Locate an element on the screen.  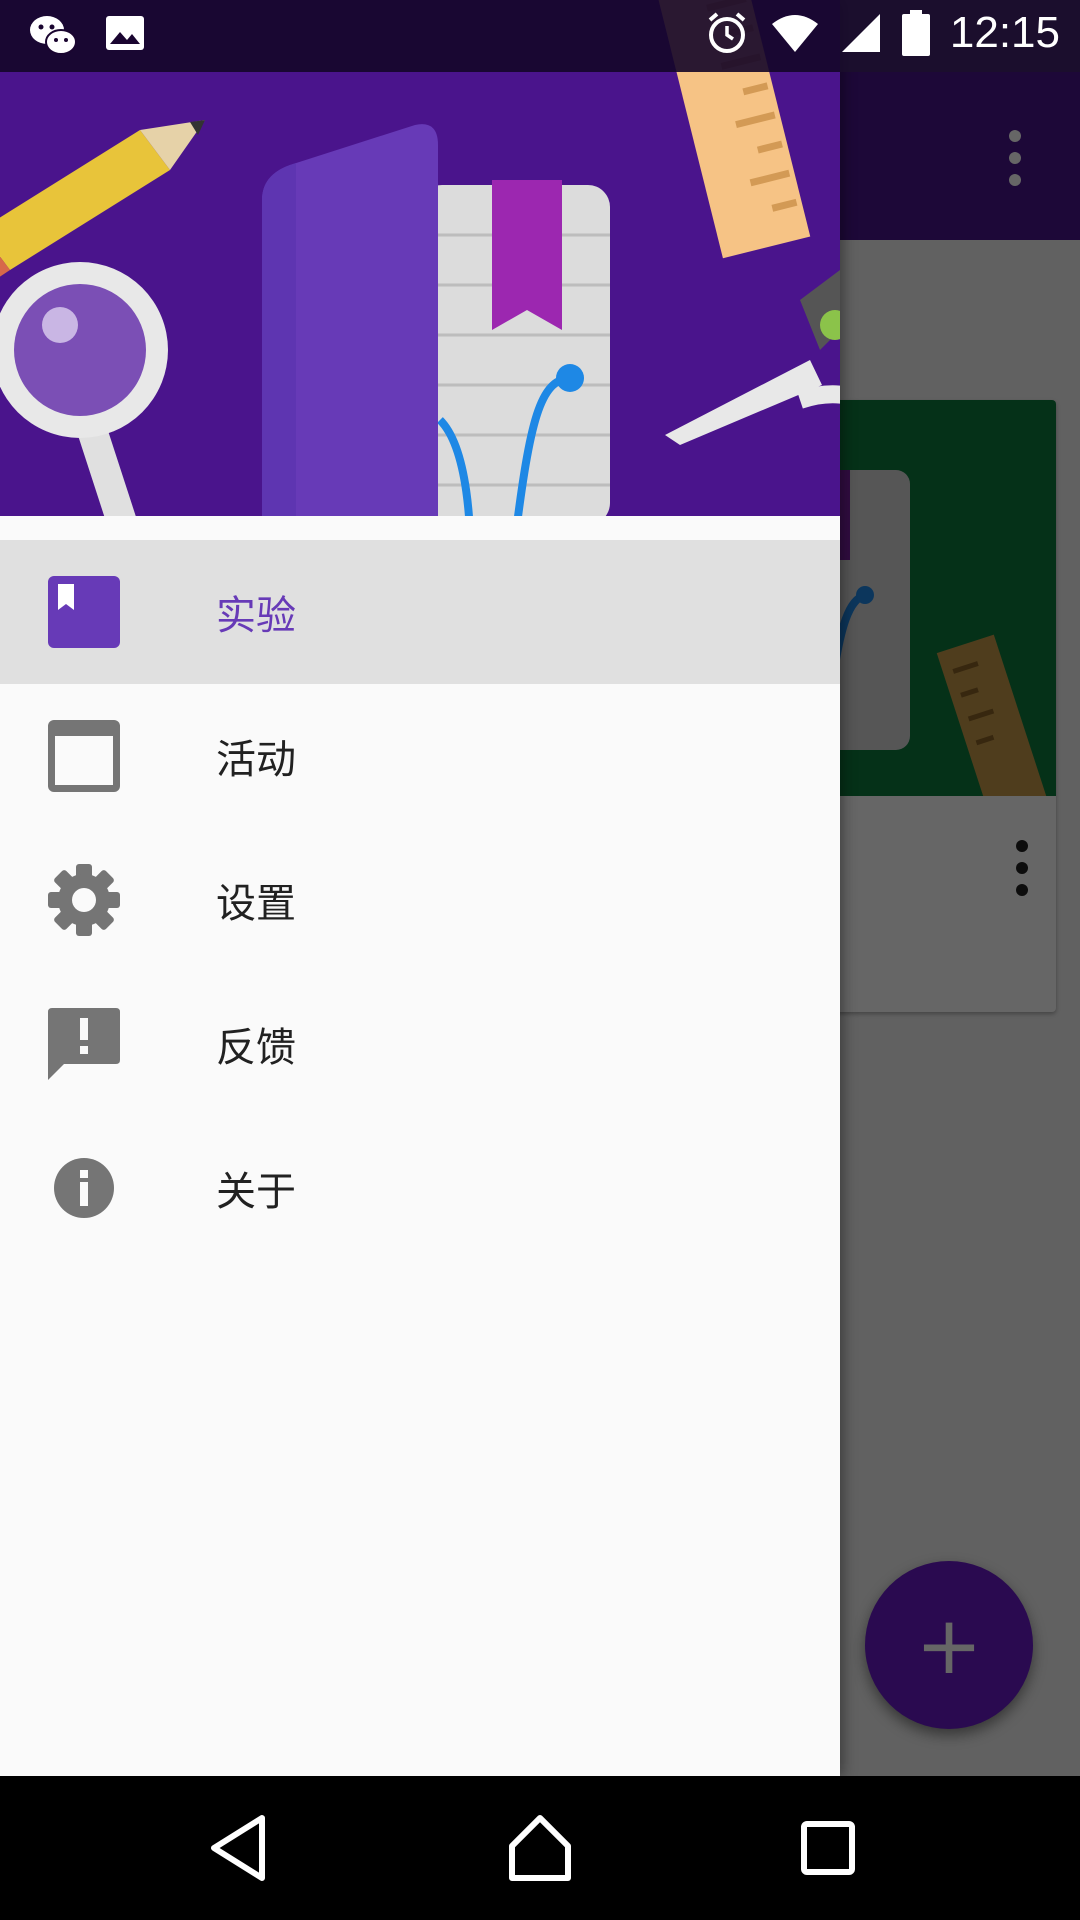
window-icon is located at coordinates (84, 756).